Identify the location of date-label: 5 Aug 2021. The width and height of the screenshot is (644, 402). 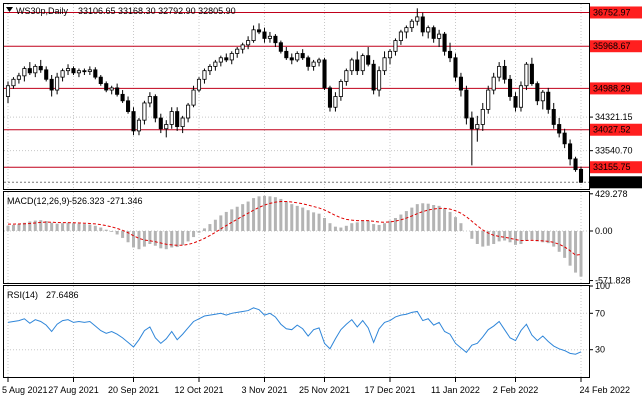
(25, 390).